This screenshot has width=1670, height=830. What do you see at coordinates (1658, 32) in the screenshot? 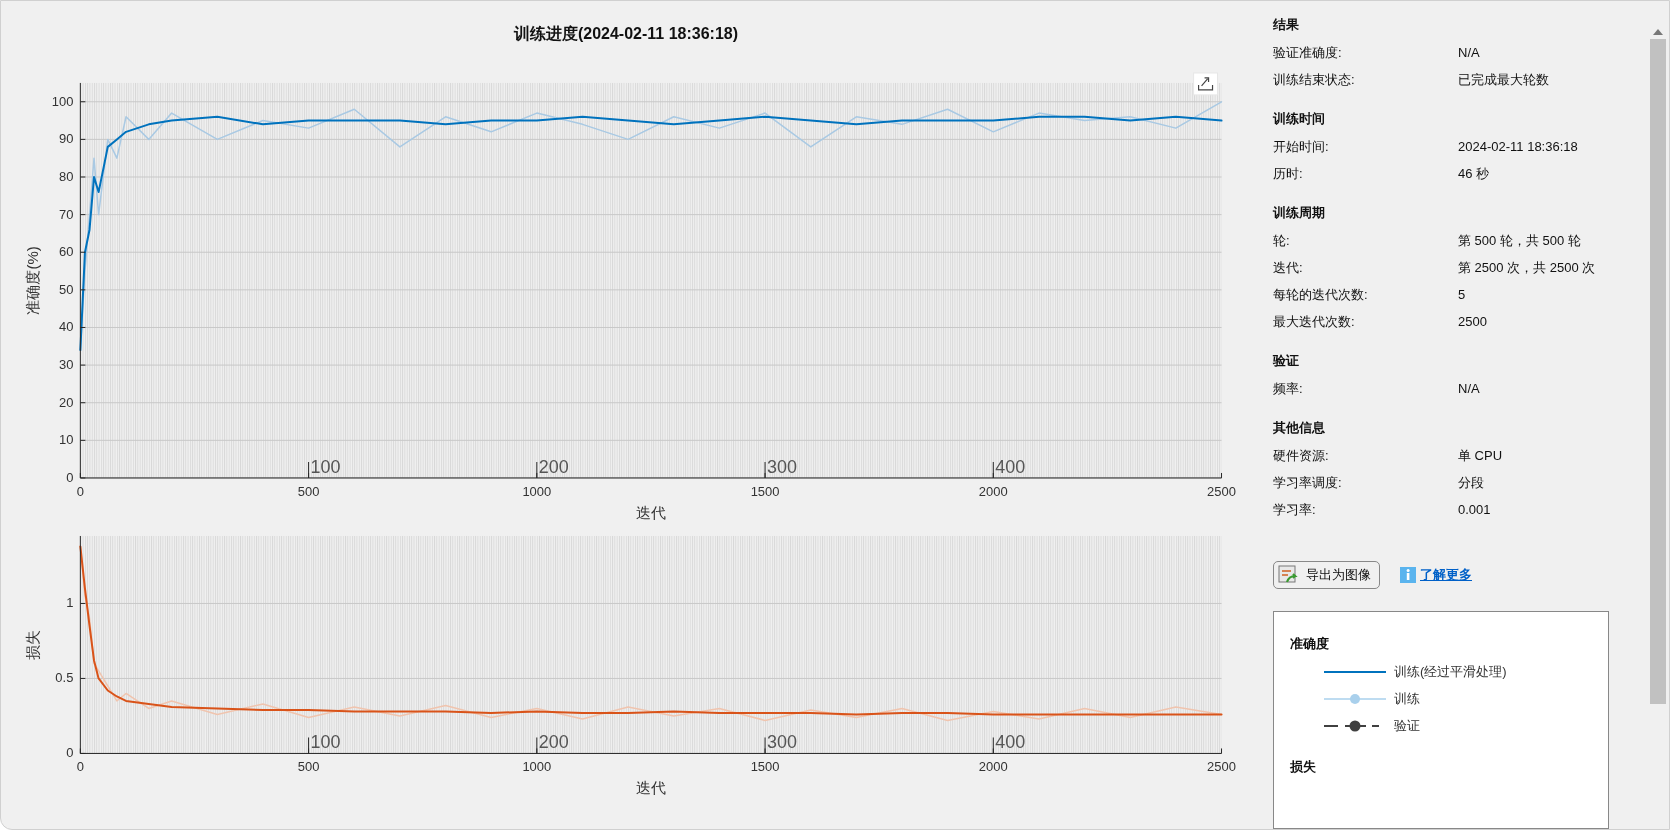
I see `scroll-up-icon` at bounding box center [1658, 32].